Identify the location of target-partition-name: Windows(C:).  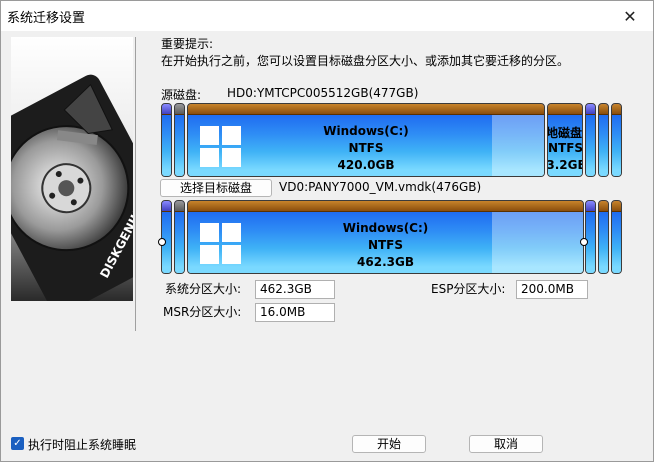
(385, 228).